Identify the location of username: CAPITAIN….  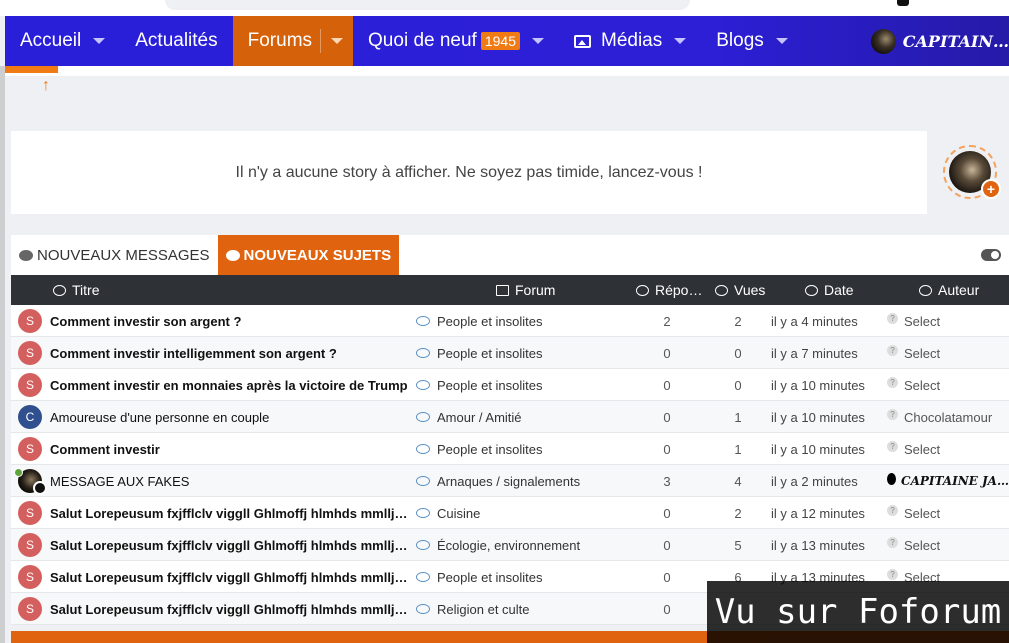
(955, 41).